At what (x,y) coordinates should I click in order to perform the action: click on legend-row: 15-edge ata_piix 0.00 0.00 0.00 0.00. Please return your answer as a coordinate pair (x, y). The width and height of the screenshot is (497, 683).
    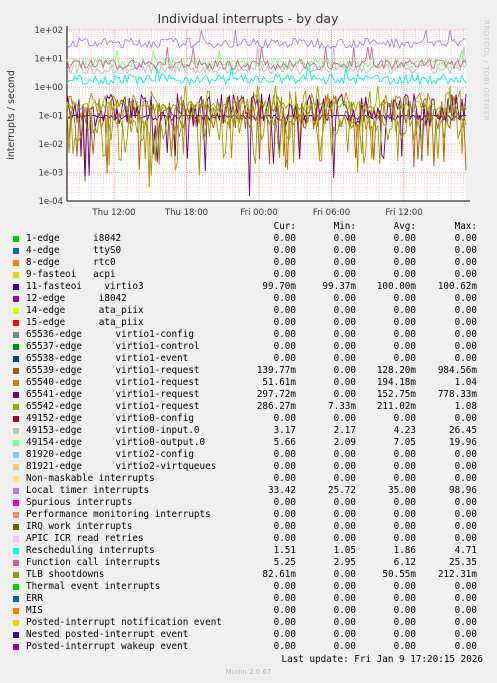
    Looking at the image, I should click on (248, 323).